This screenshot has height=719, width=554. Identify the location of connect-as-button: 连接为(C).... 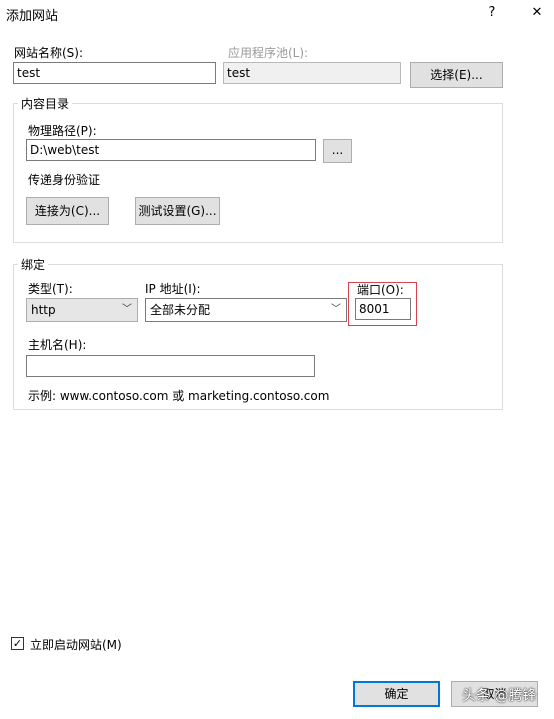
(67, 211).